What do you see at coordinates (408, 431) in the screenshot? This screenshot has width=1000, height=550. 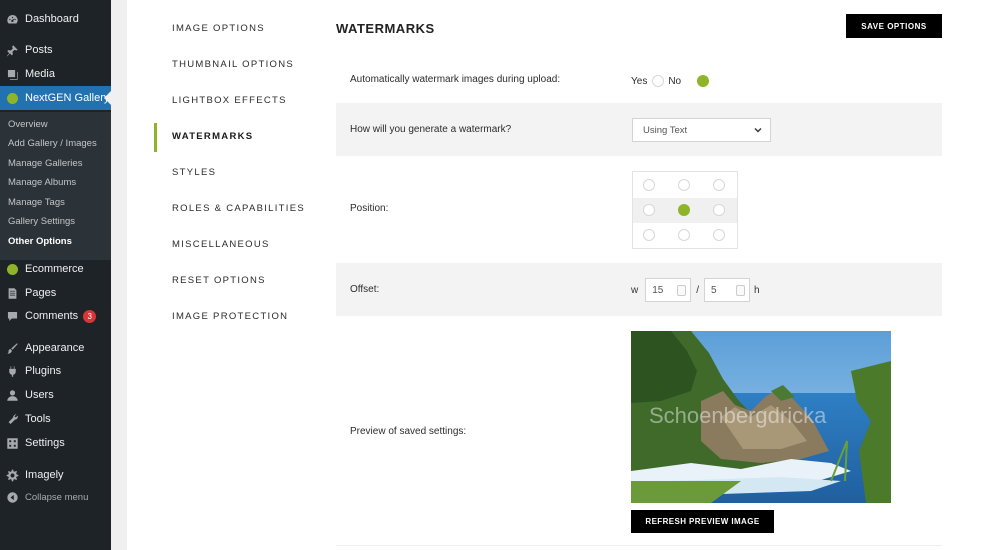 I see `preview-label: Preview of saved settings:` at bounding box center [408, 431].